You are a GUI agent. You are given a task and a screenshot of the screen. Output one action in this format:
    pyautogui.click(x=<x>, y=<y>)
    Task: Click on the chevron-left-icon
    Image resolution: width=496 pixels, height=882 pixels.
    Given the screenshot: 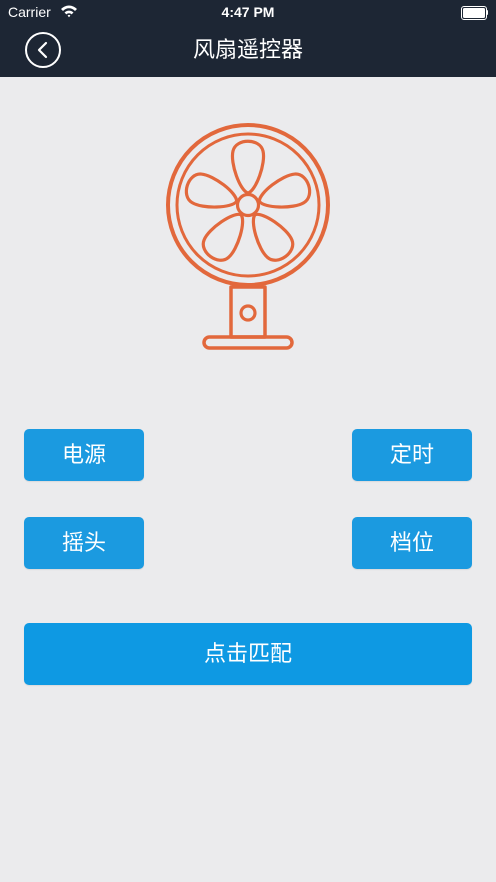 What is the action you would take?
    pyautogui.click(x=42, y=50)
    